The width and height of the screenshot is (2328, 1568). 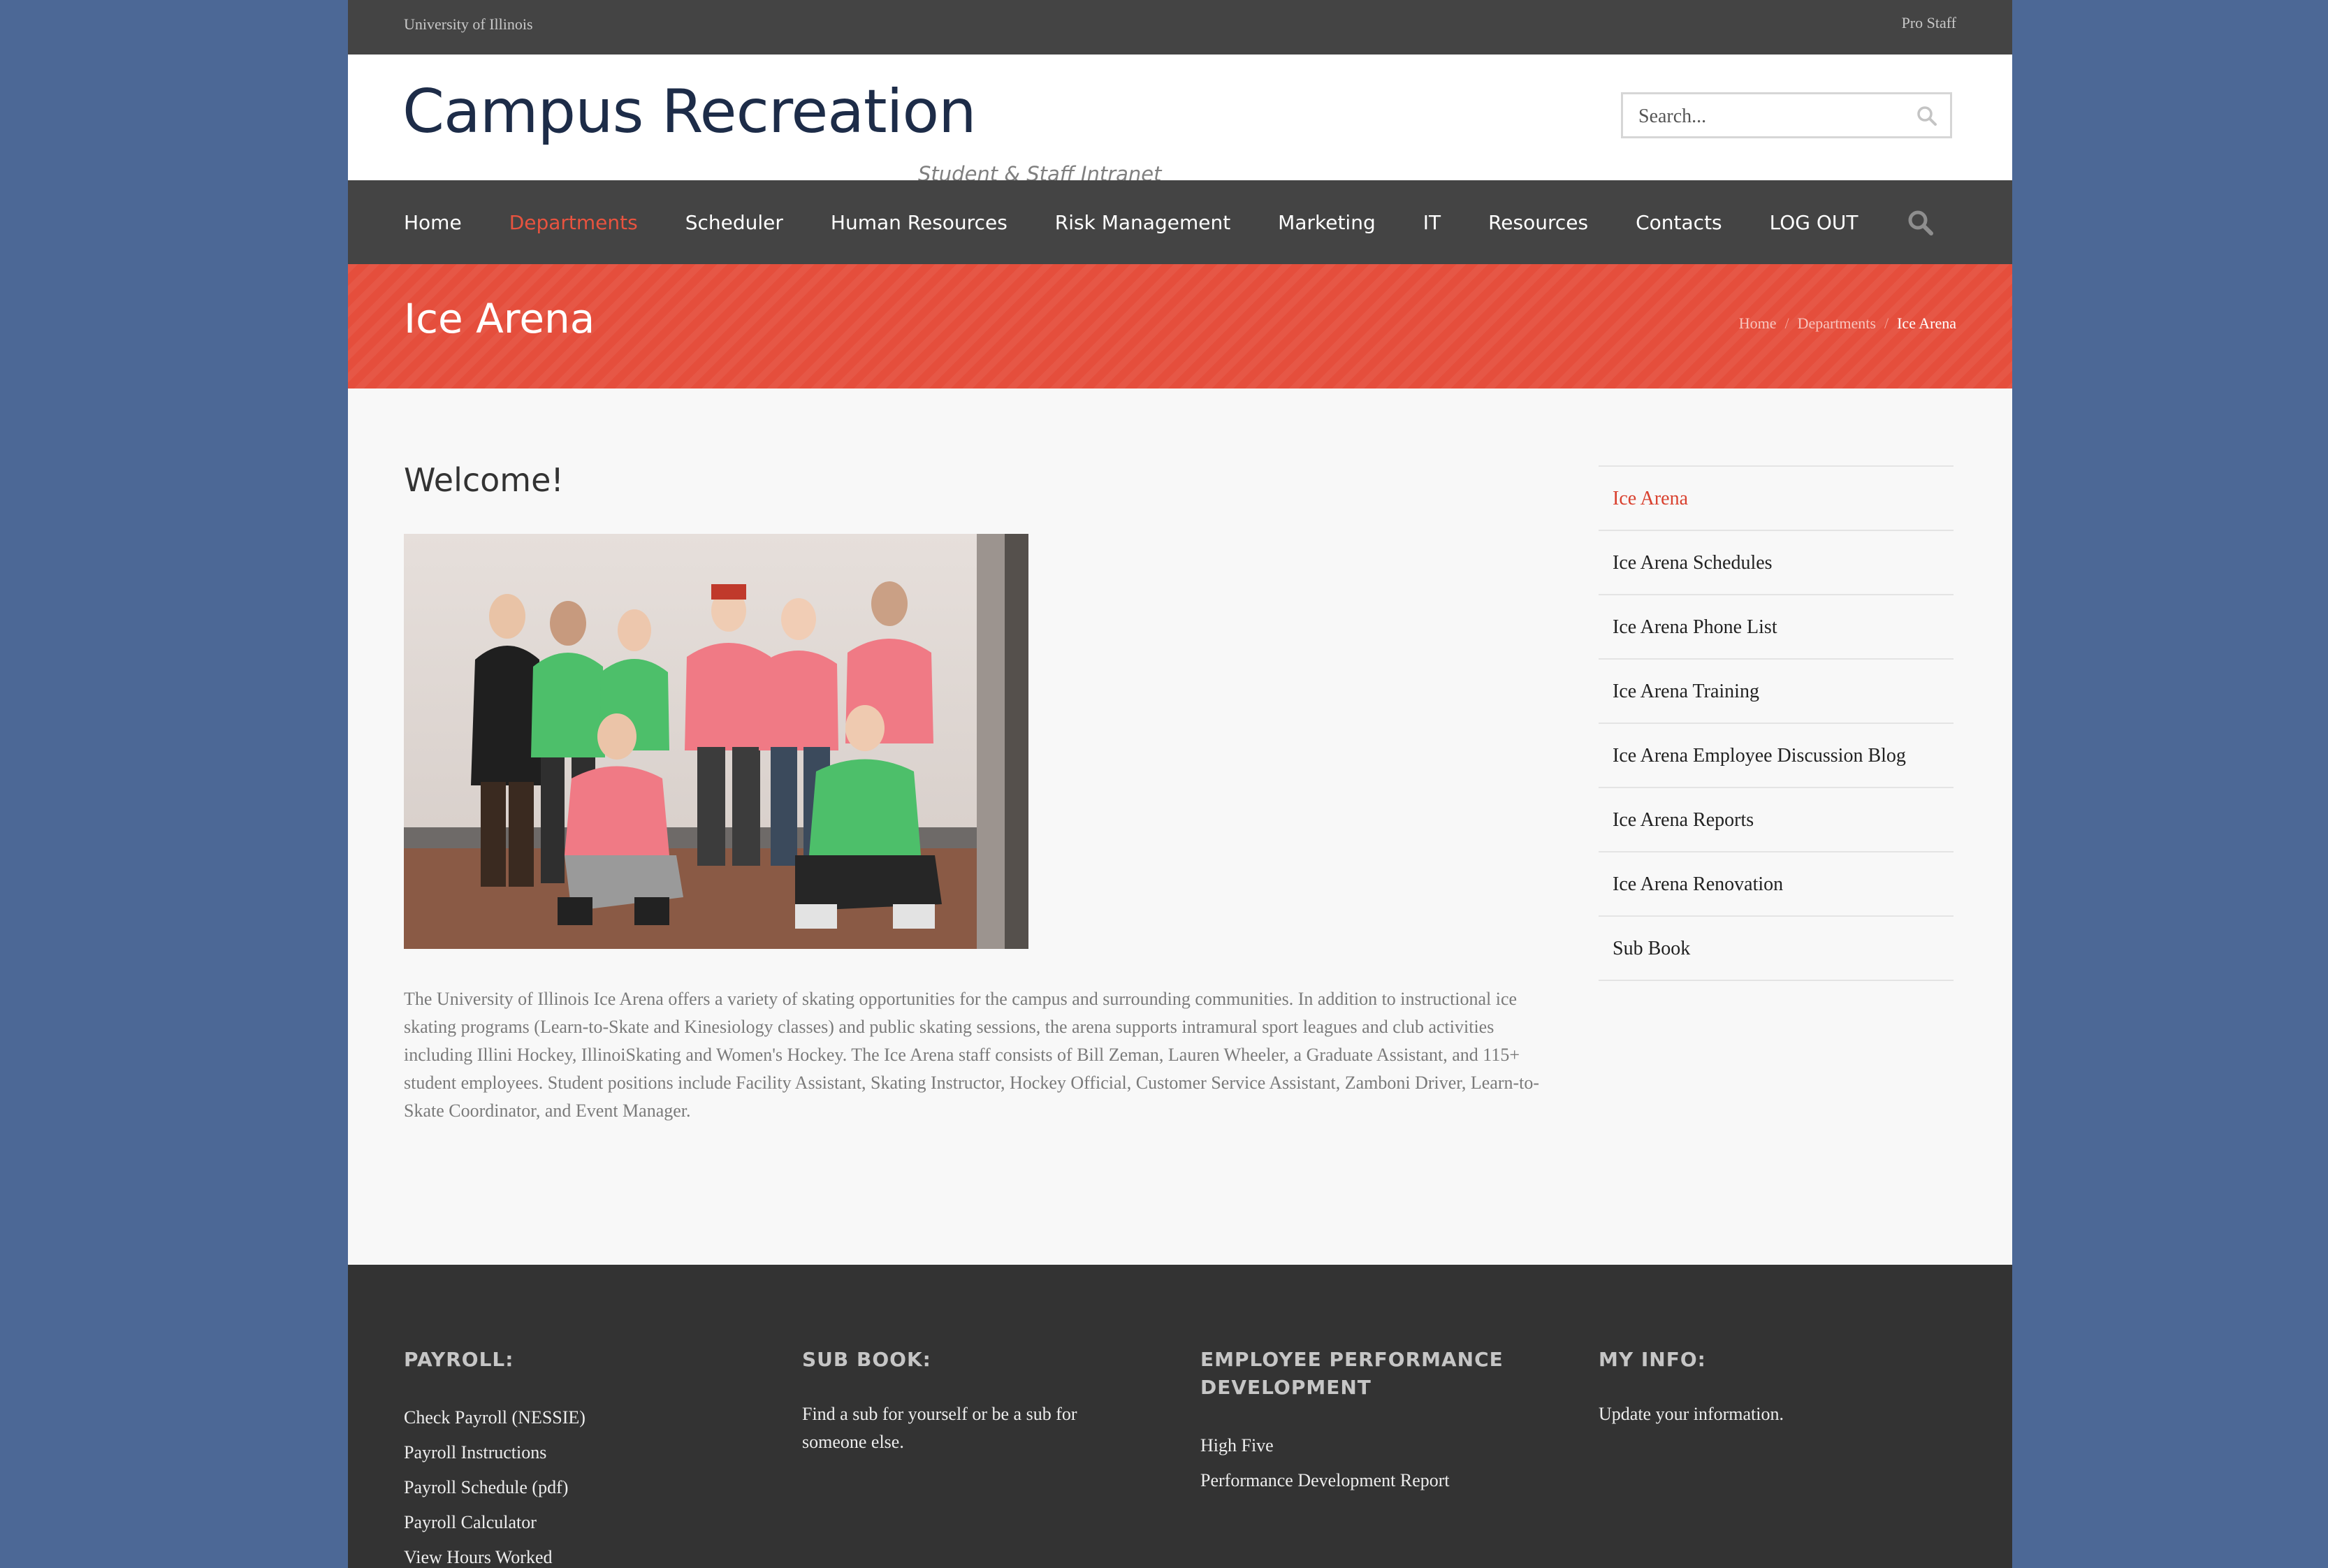 What do you see at coordinates (1837, 323) in the screenshot?
I see `breadcrumb-departments: Departments` at bounding box center [1837, 323].